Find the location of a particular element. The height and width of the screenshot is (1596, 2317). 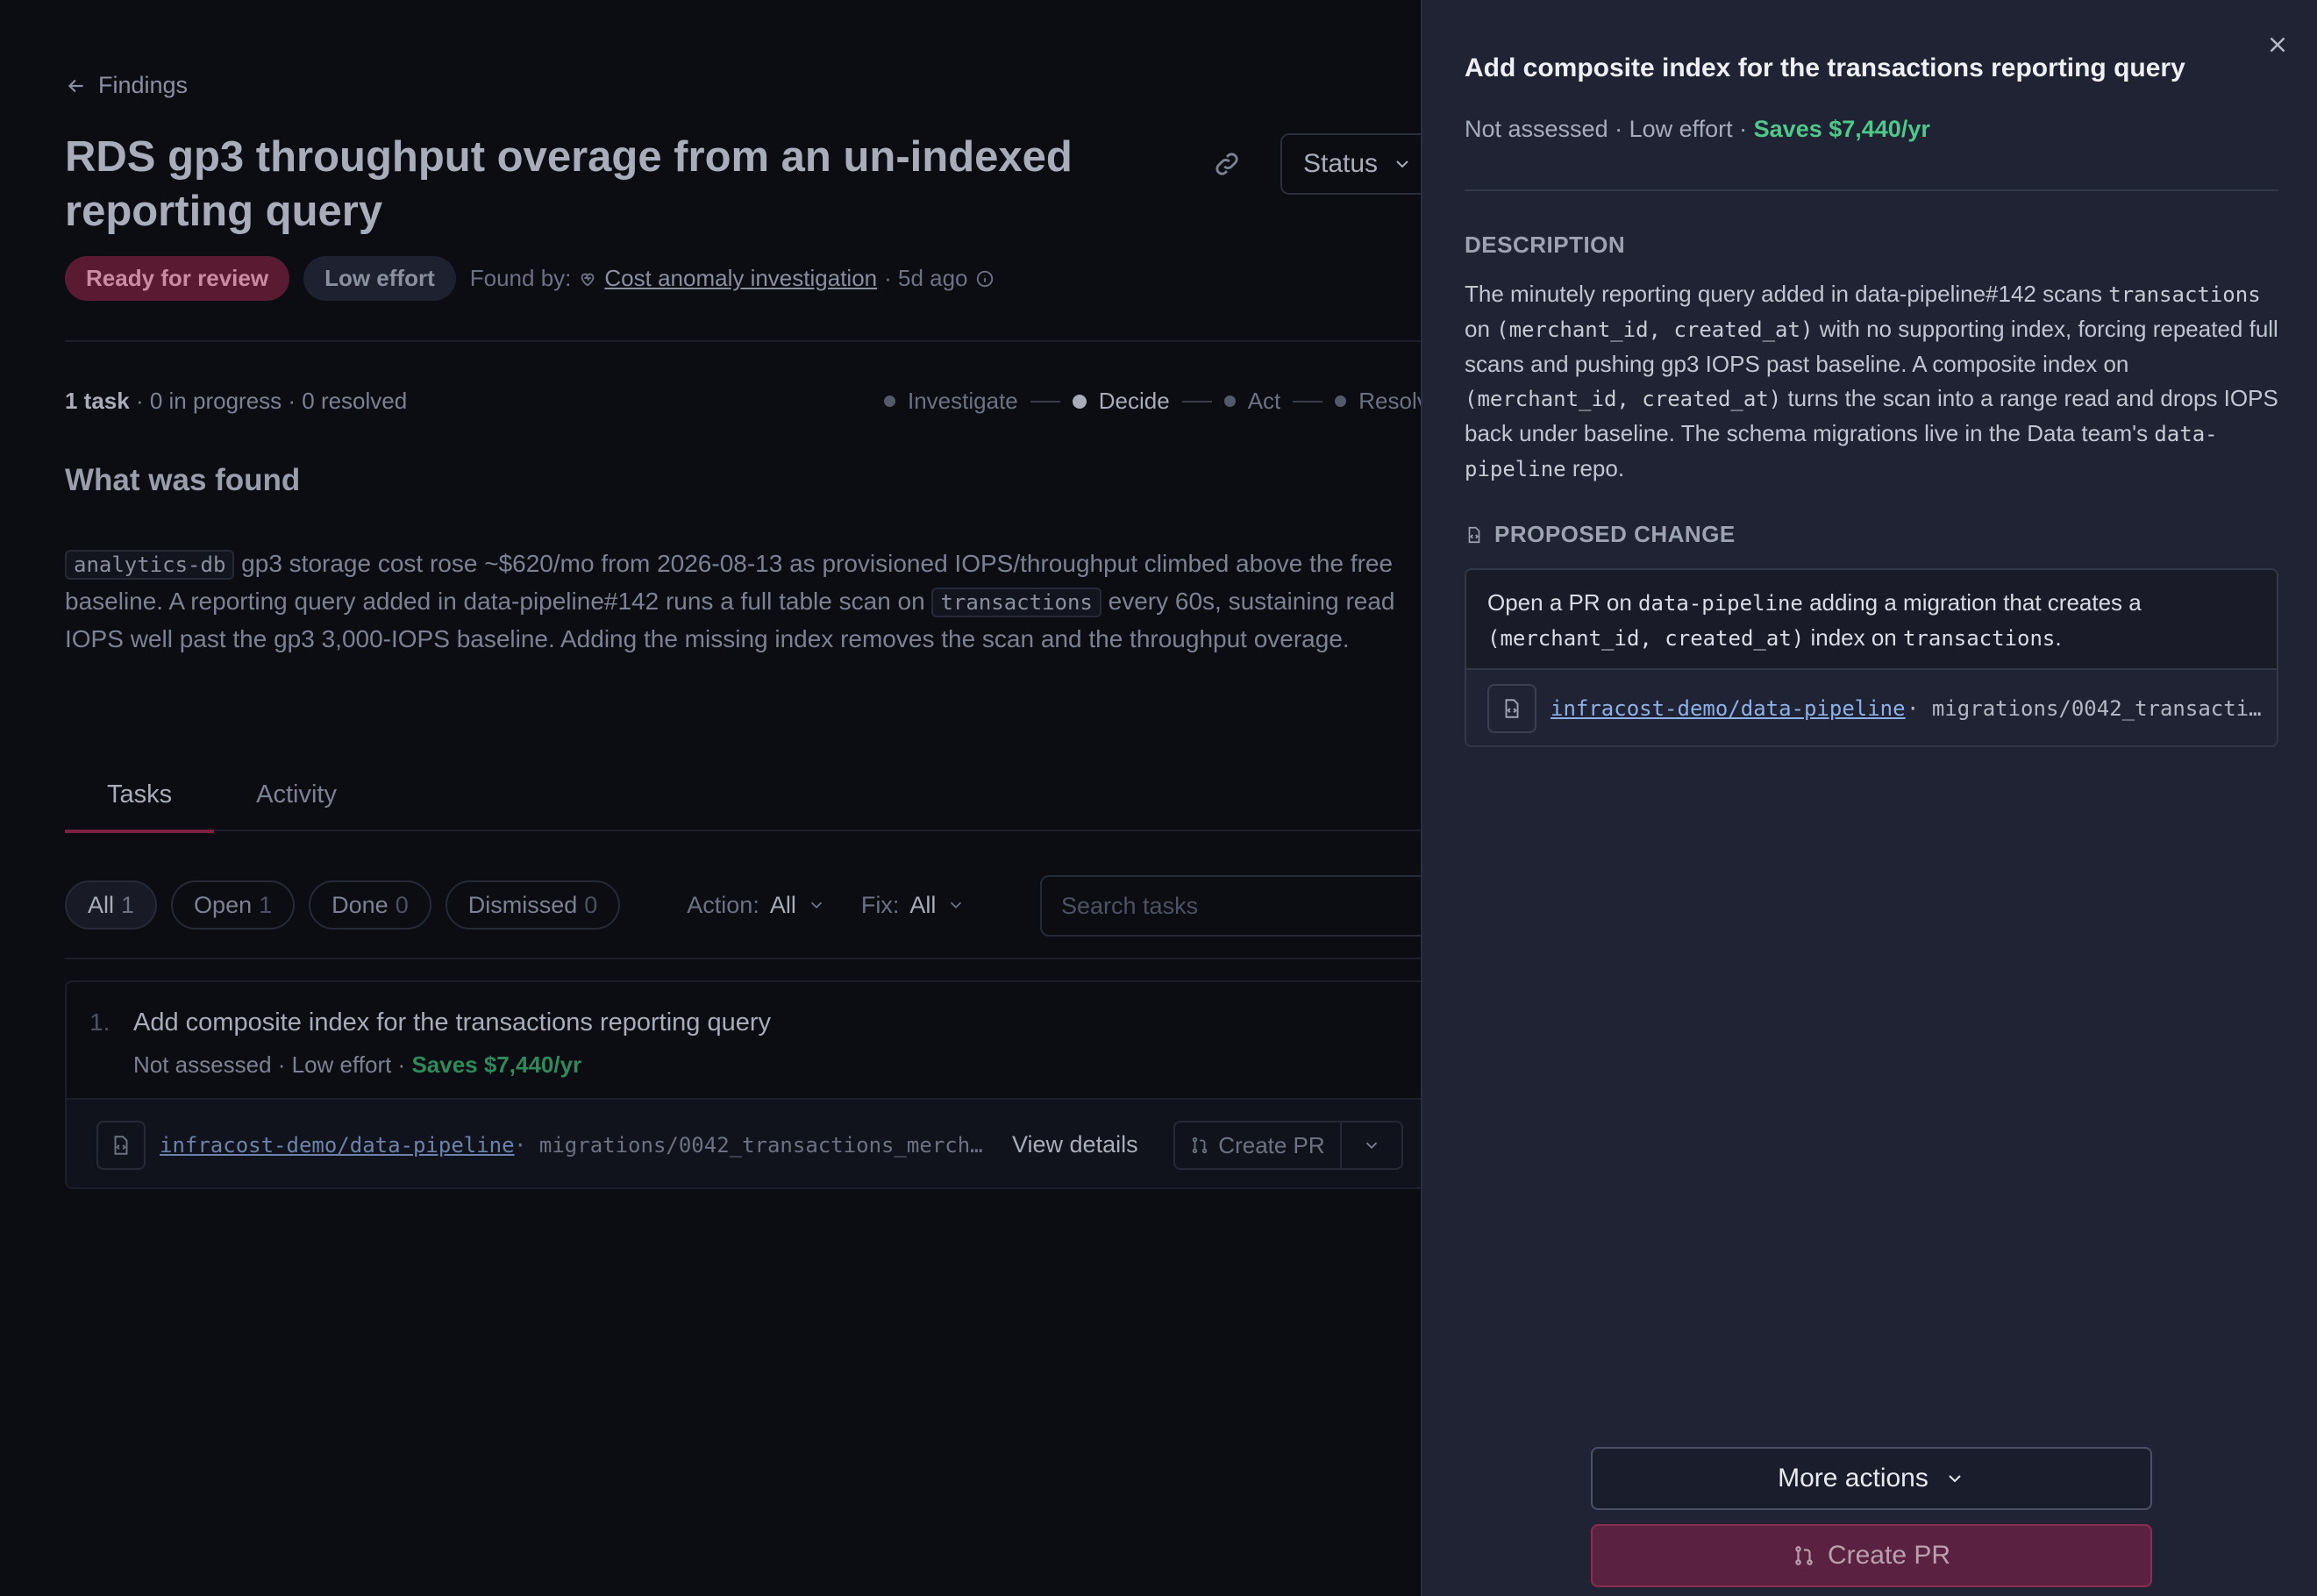

panel-meta-text: Not assessed · Low effort · is located at coordinates (1609, 129).